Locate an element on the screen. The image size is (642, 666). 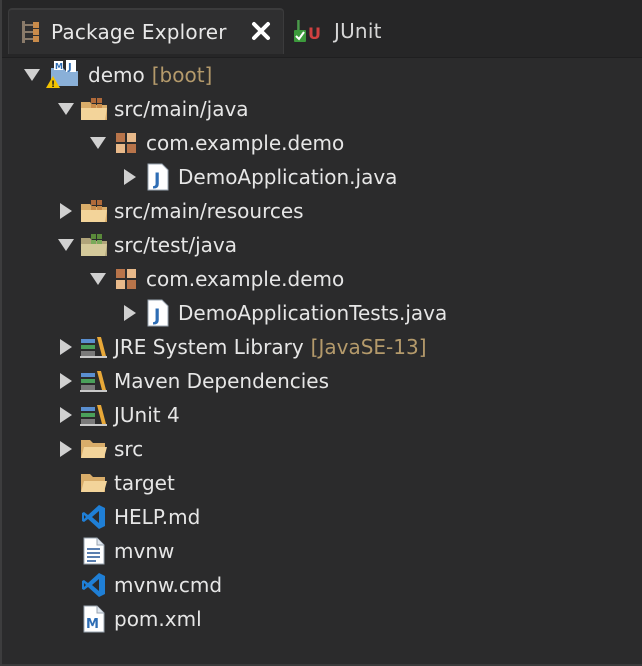
hierarchy-icon is located at coordinates (30, 32).